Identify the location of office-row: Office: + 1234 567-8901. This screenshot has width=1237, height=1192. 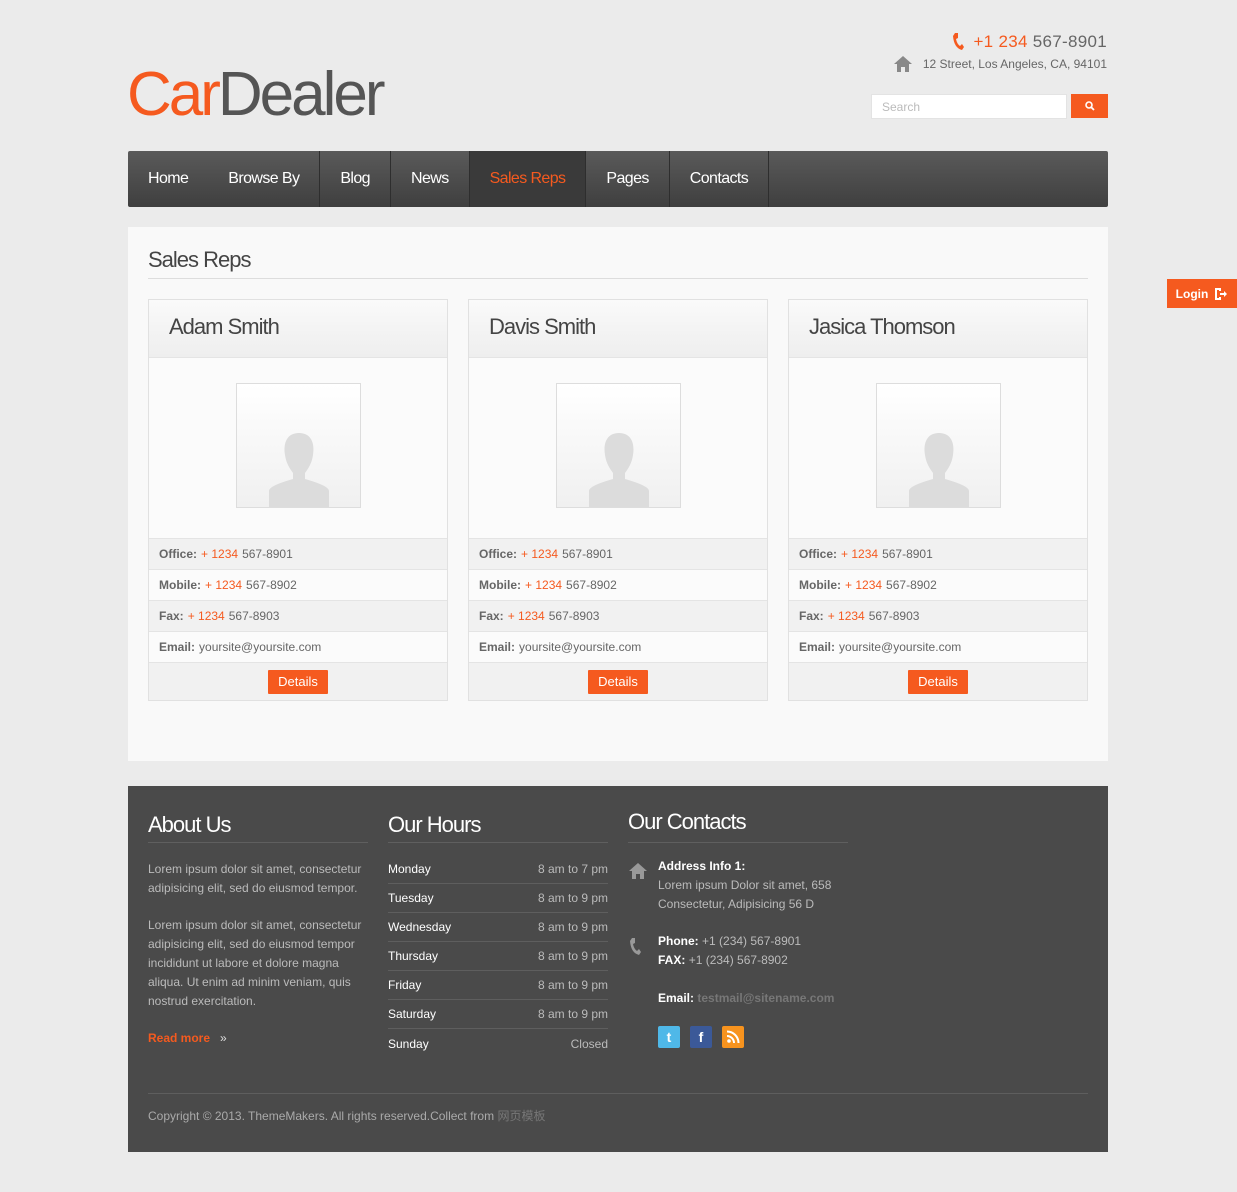
(298, 553).